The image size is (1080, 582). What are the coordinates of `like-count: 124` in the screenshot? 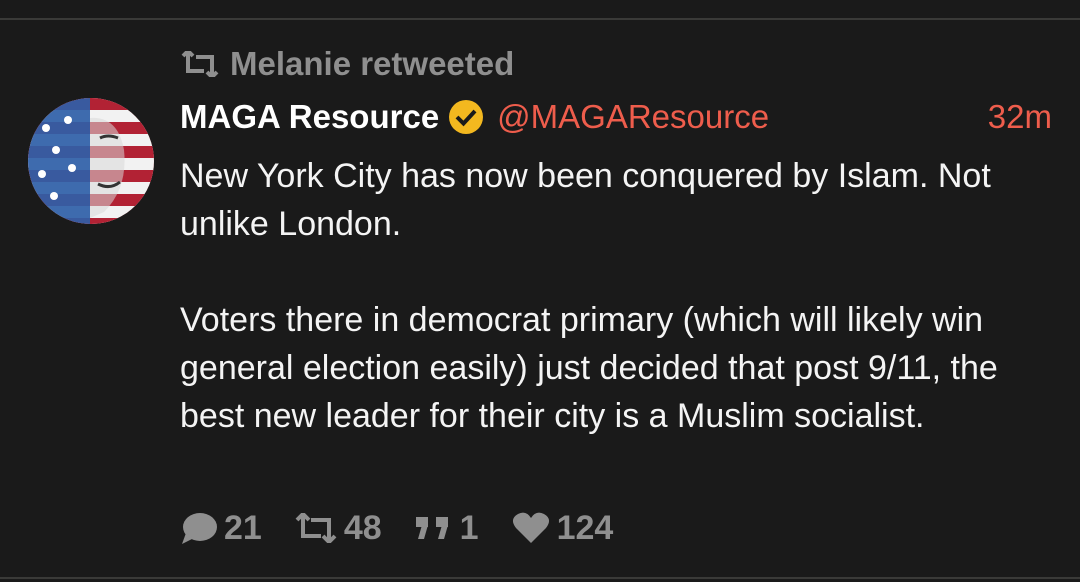 It's located at (585, 527).